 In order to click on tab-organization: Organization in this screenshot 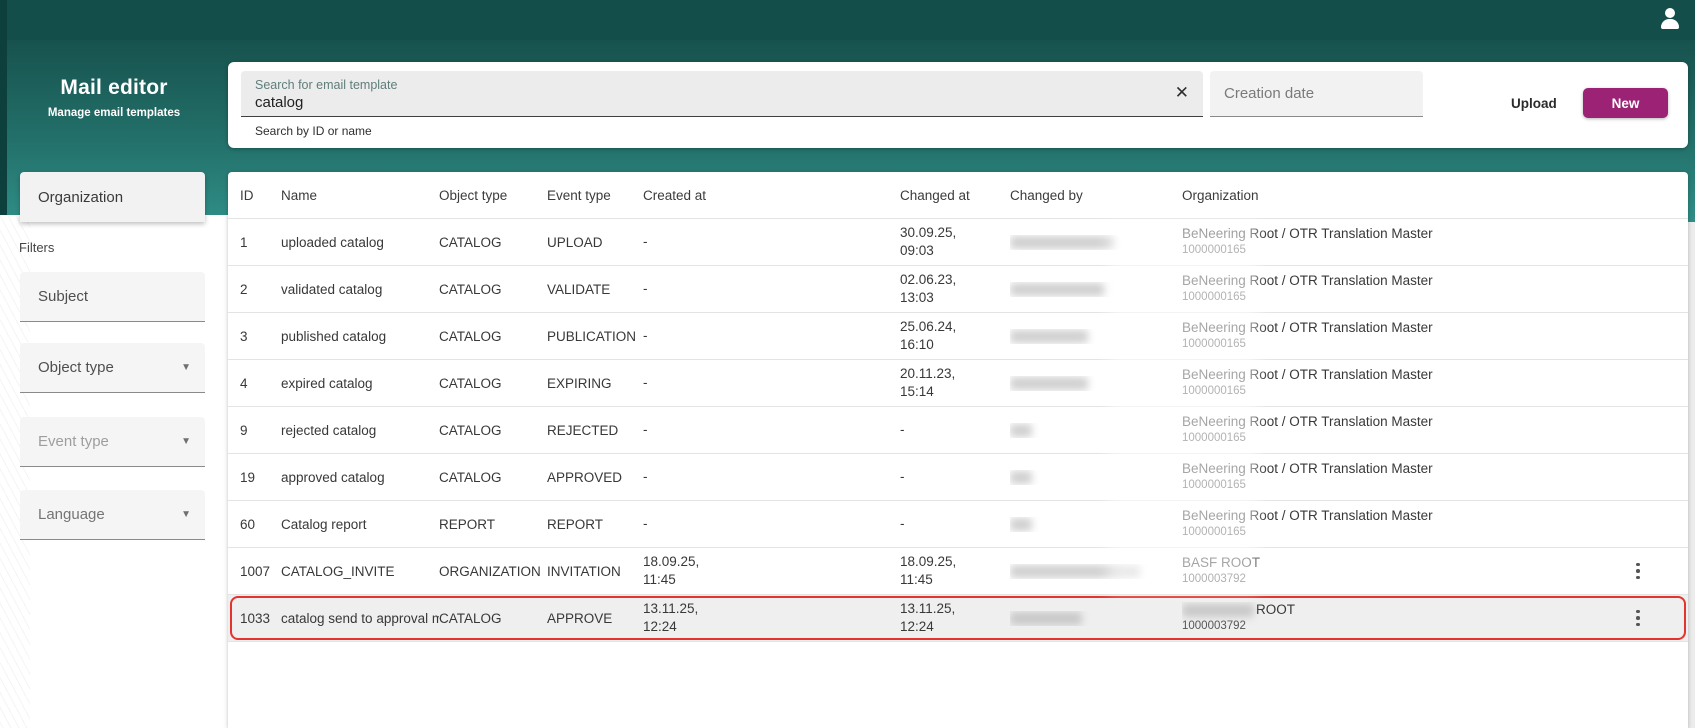, I will do `click(112, 197)`.